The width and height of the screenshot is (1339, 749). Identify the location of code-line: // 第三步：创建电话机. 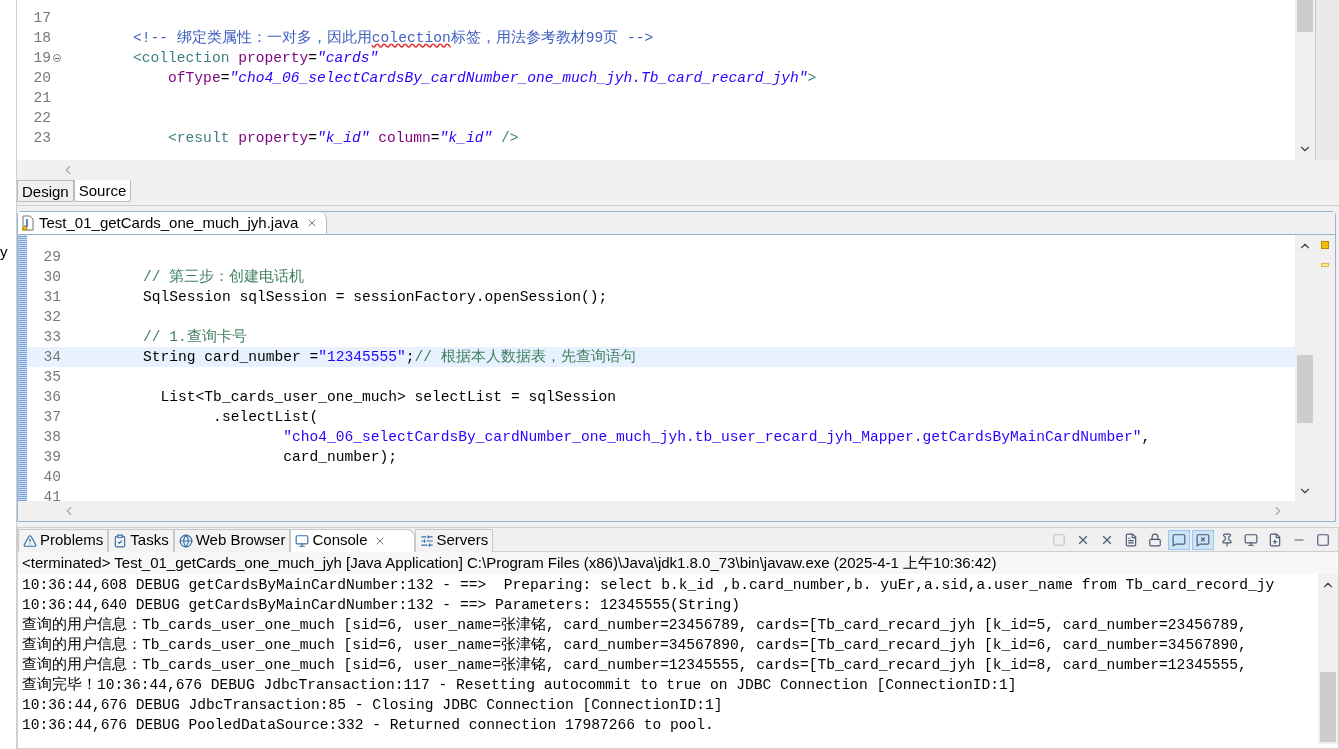
(223, 277).